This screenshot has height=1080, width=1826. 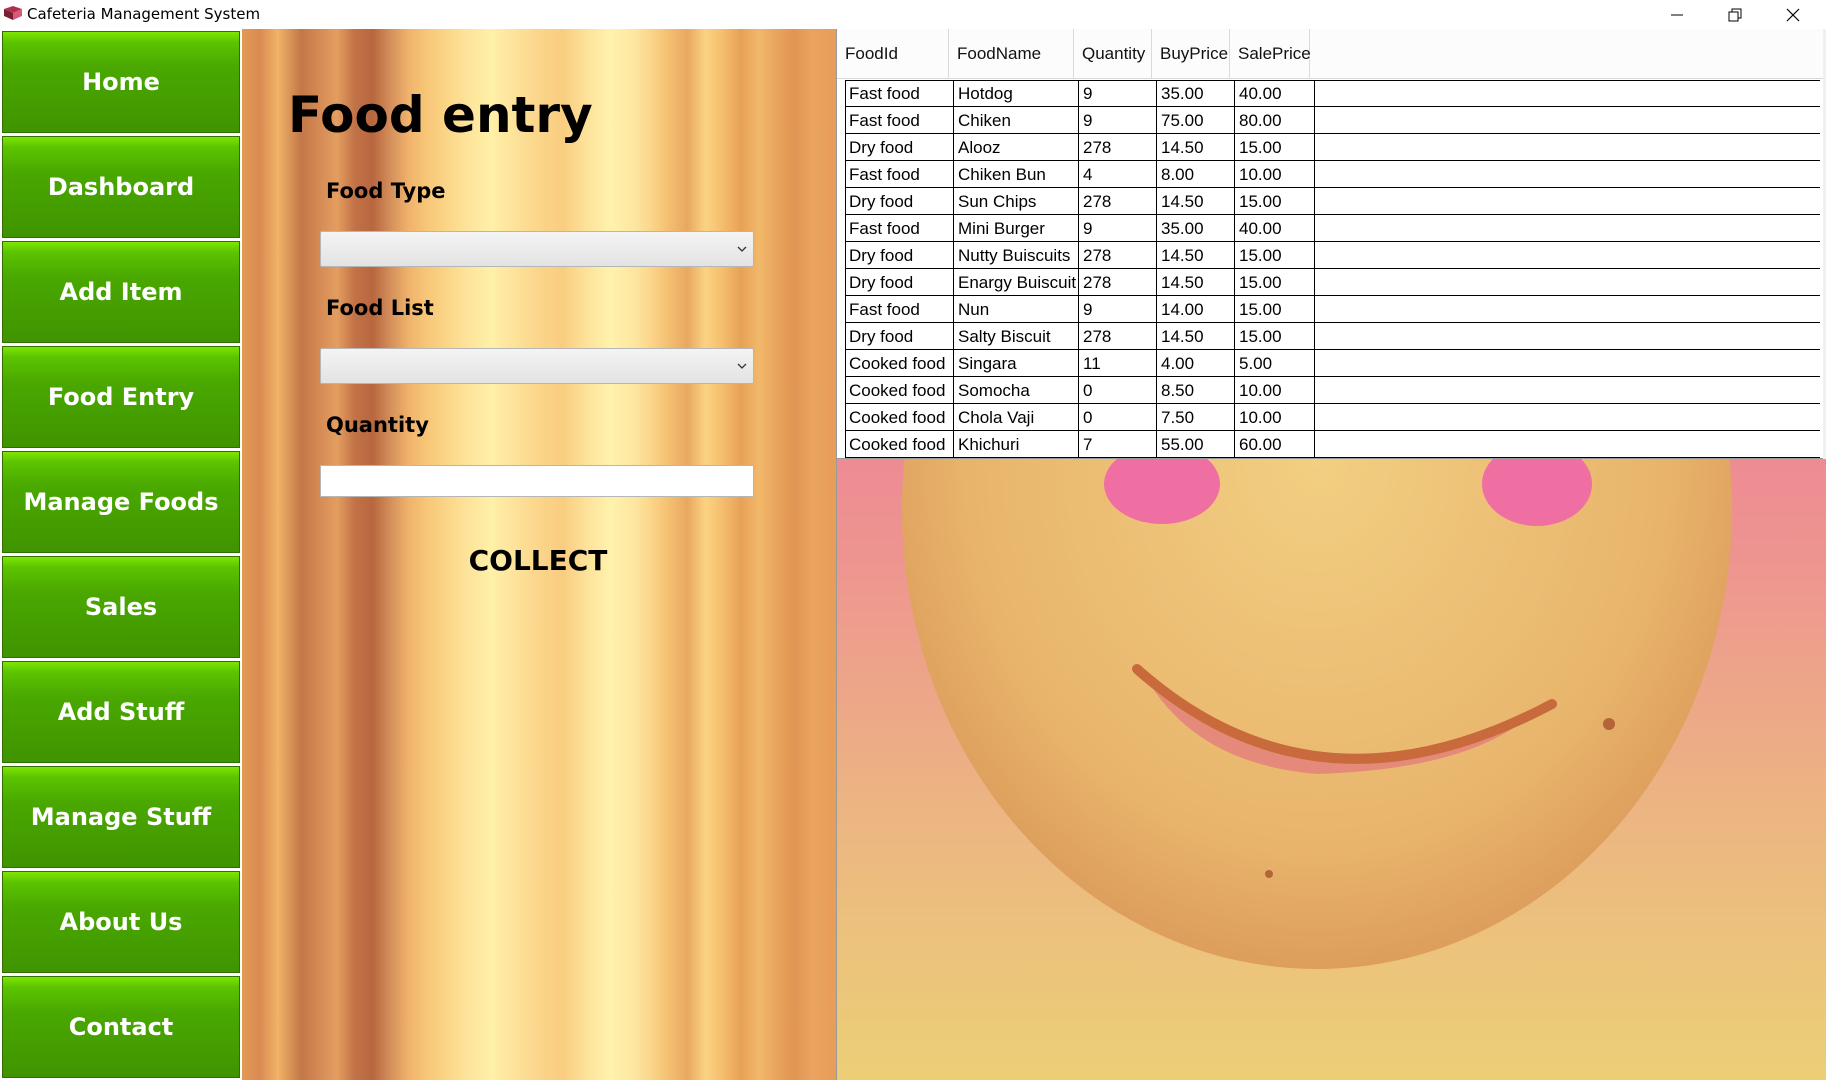 What do you see at coordinates (1332, 390) in the screenshot?
I see `table-row: Cooked food Somocha 0 8.50 10.00` at bounding box center [1332, 390].